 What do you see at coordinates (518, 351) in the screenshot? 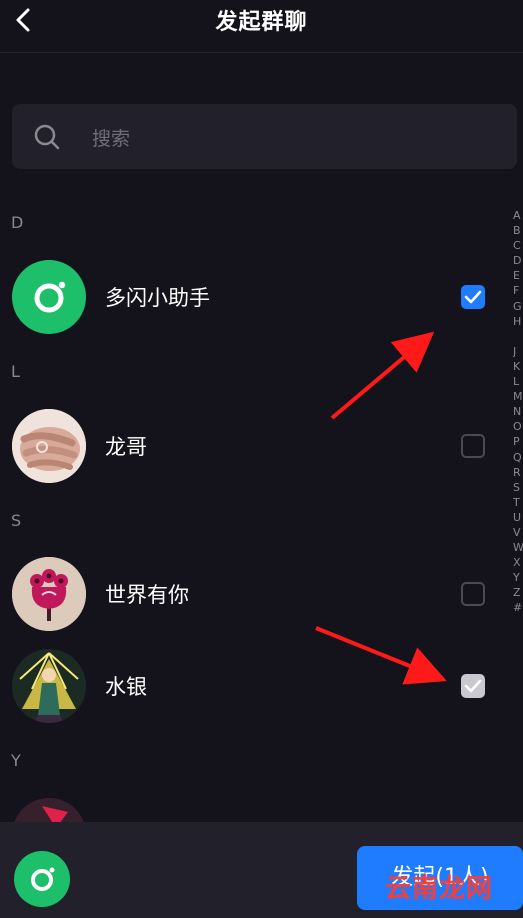
I see `index-letter: J` at bounding box center [518, 351].